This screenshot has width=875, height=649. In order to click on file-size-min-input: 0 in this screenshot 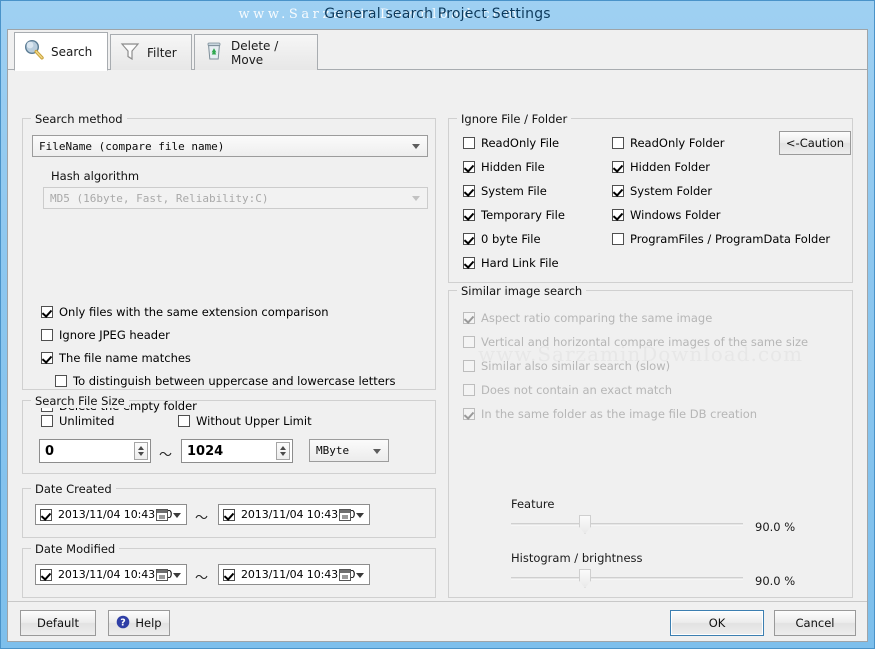, I will do `click(95, 451)`.